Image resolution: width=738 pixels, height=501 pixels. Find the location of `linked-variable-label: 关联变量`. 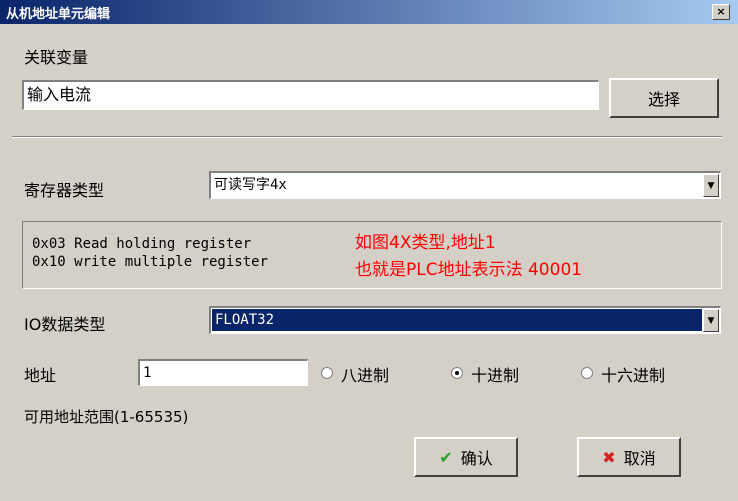

linked-variable-label: 关联变量 is located at coordinates (56, 57).